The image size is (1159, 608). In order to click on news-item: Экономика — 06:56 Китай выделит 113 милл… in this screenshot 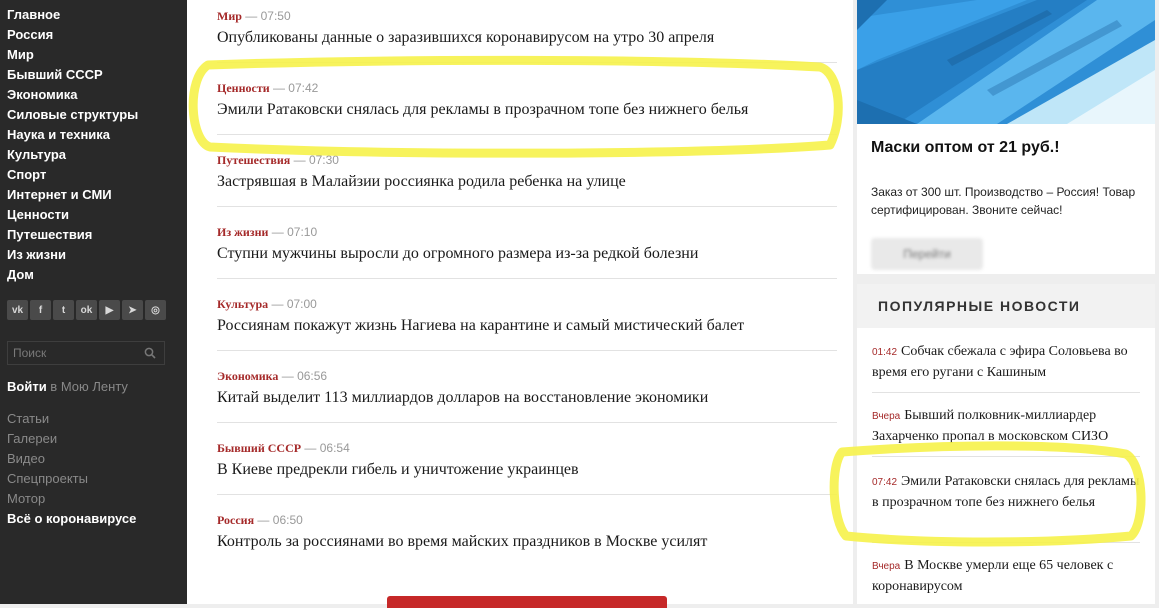, I will do `click(527, 388)`.